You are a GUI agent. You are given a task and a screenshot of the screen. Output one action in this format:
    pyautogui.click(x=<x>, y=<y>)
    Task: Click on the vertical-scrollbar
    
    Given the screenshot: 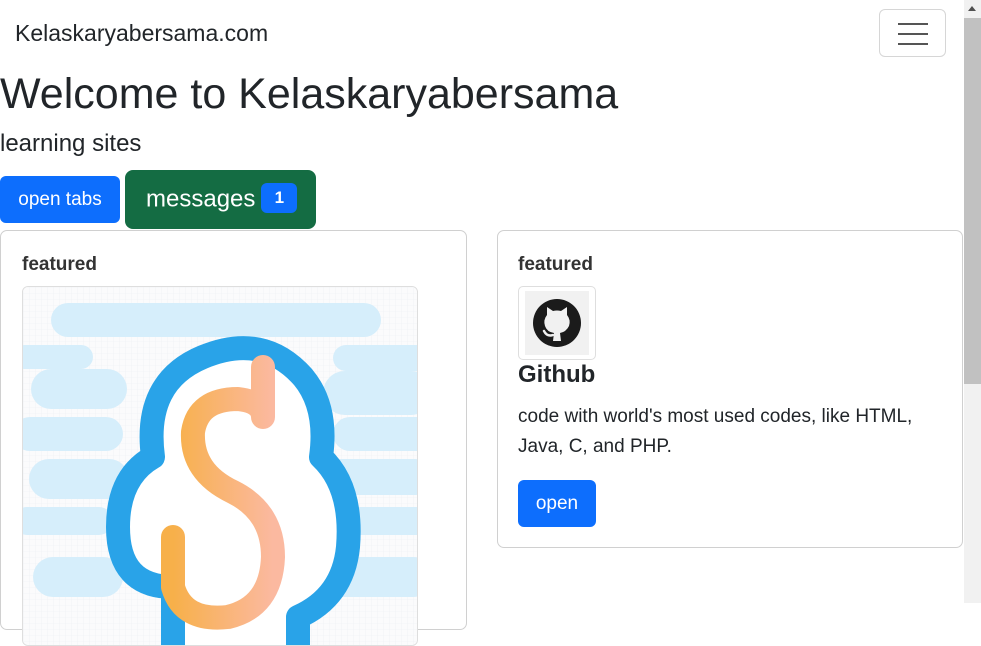 What is the action you would take?
    pyautogui.click(x=972, y=301)
    